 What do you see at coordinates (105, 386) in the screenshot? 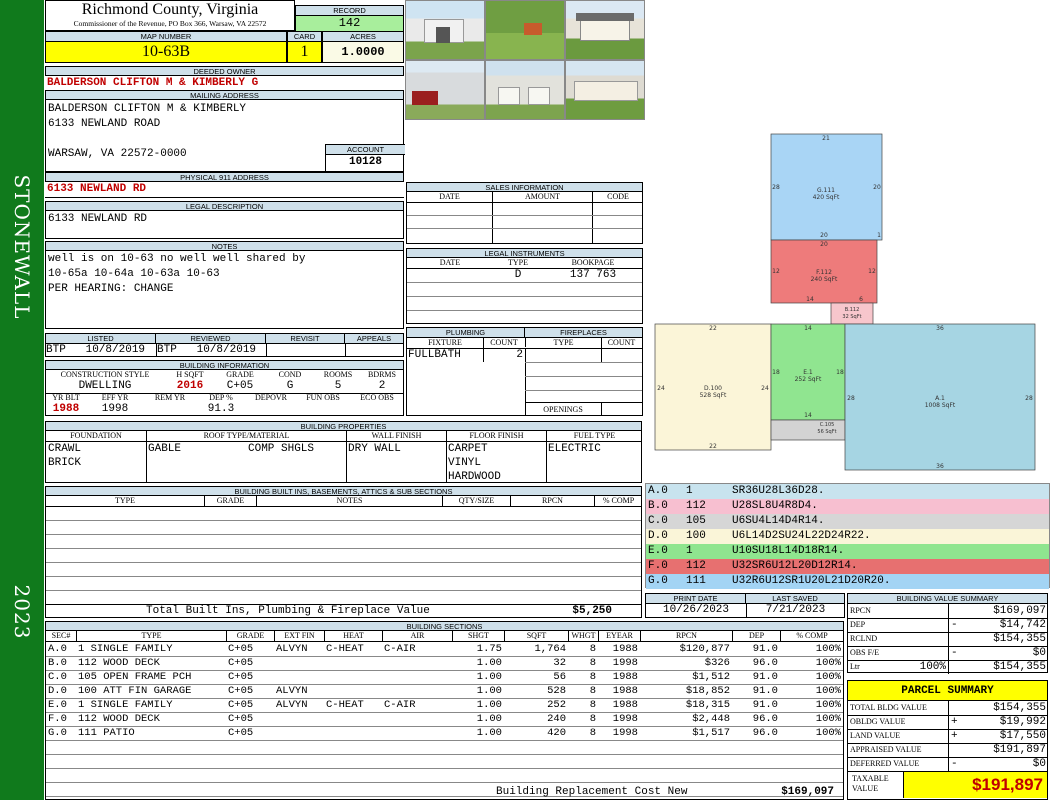
I see `construction-style: DWELLING` at bounding box center [105, 386].